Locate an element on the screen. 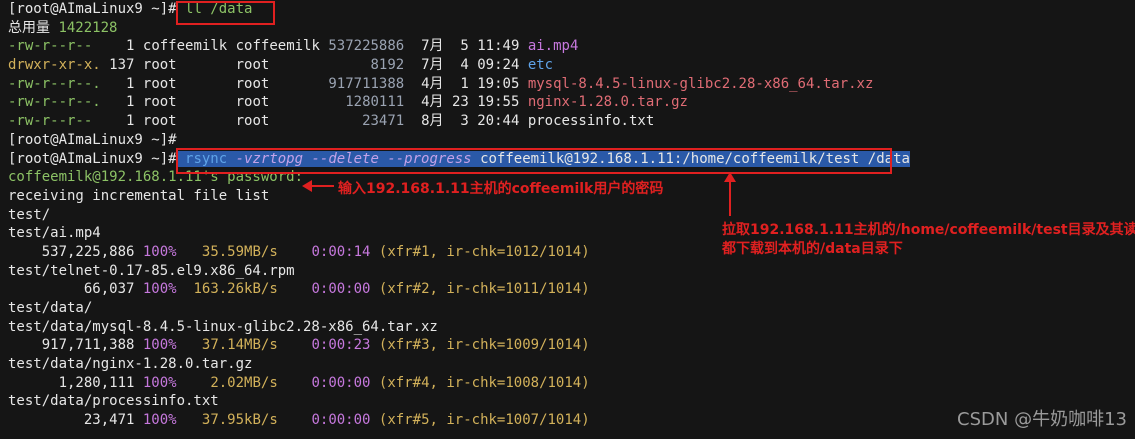 This screenshot has width=1135, height=439. watermark: CSDN @牛奶咖啡13 is located at coordinates (1042, 419).